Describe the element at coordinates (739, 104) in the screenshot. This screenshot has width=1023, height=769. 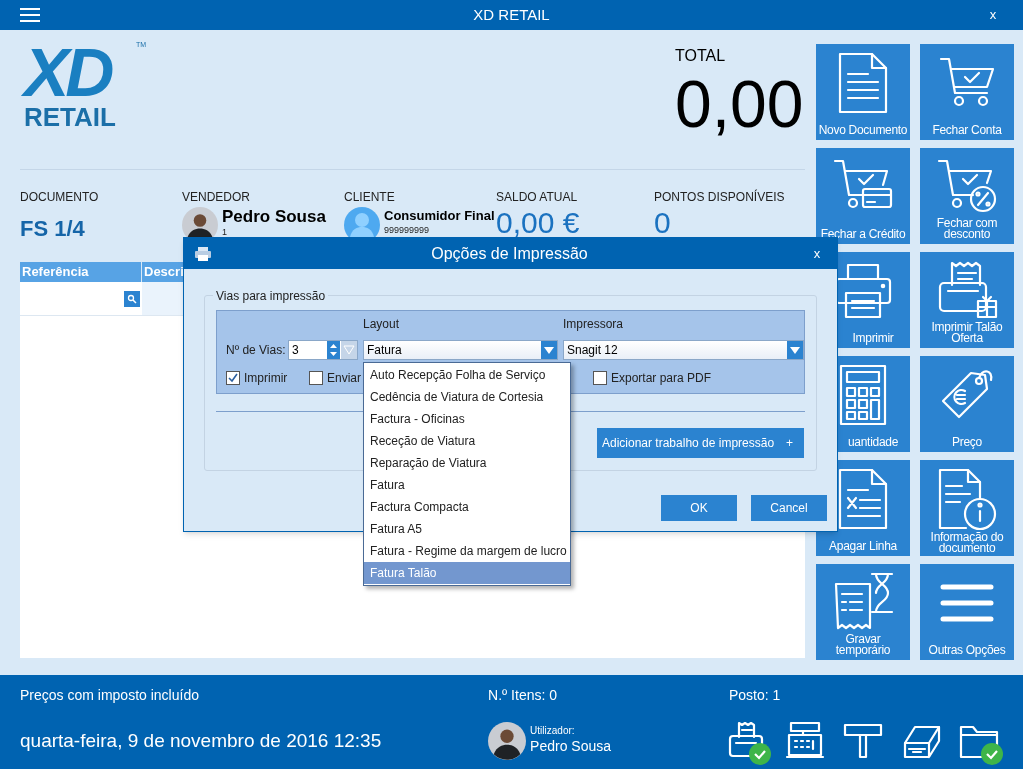
I see `total-value: 0,00` at that location.